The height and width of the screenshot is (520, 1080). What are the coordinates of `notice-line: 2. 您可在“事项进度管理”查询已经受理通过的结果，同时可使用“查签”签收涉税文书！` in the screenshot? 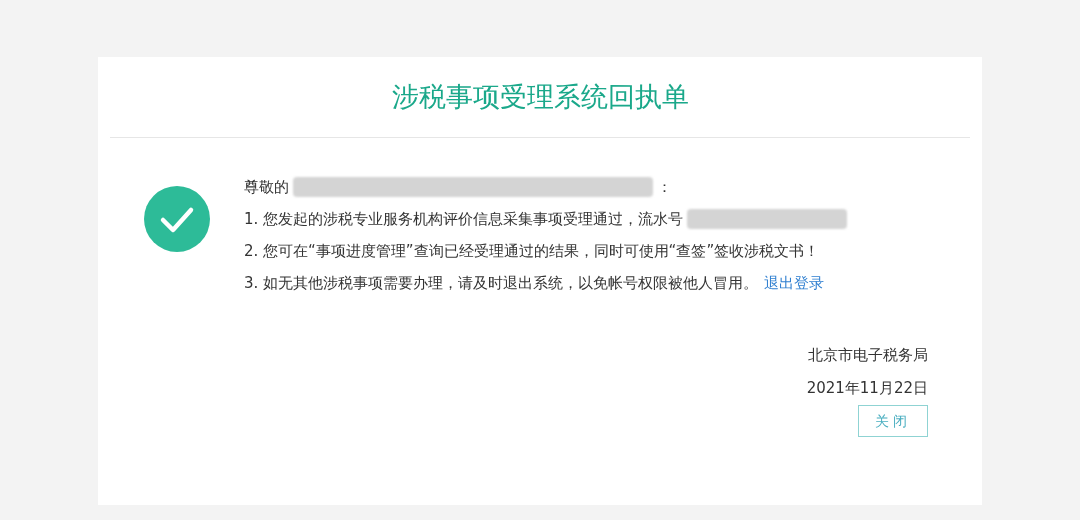 It's located at (532, 251).